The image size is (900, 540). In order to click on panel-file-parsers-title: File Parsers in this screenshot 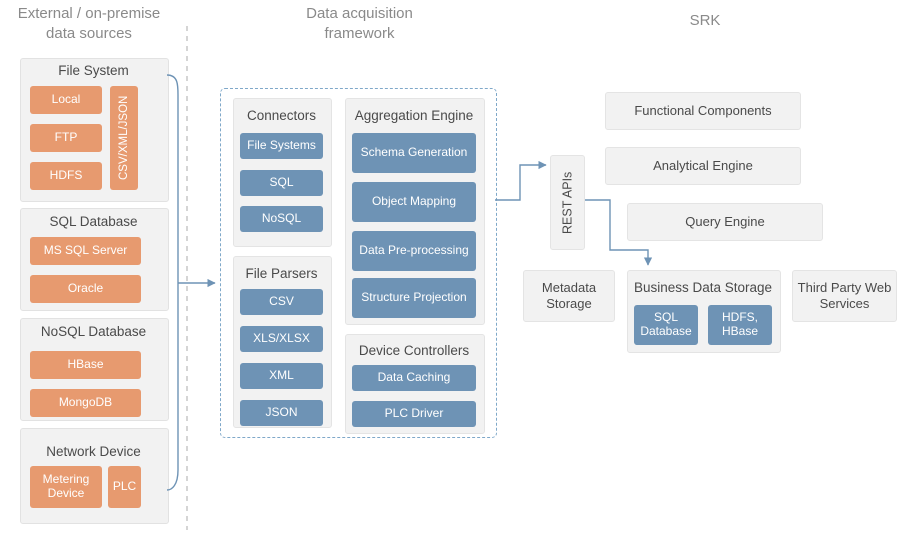, I will do `click(281, 273)`.